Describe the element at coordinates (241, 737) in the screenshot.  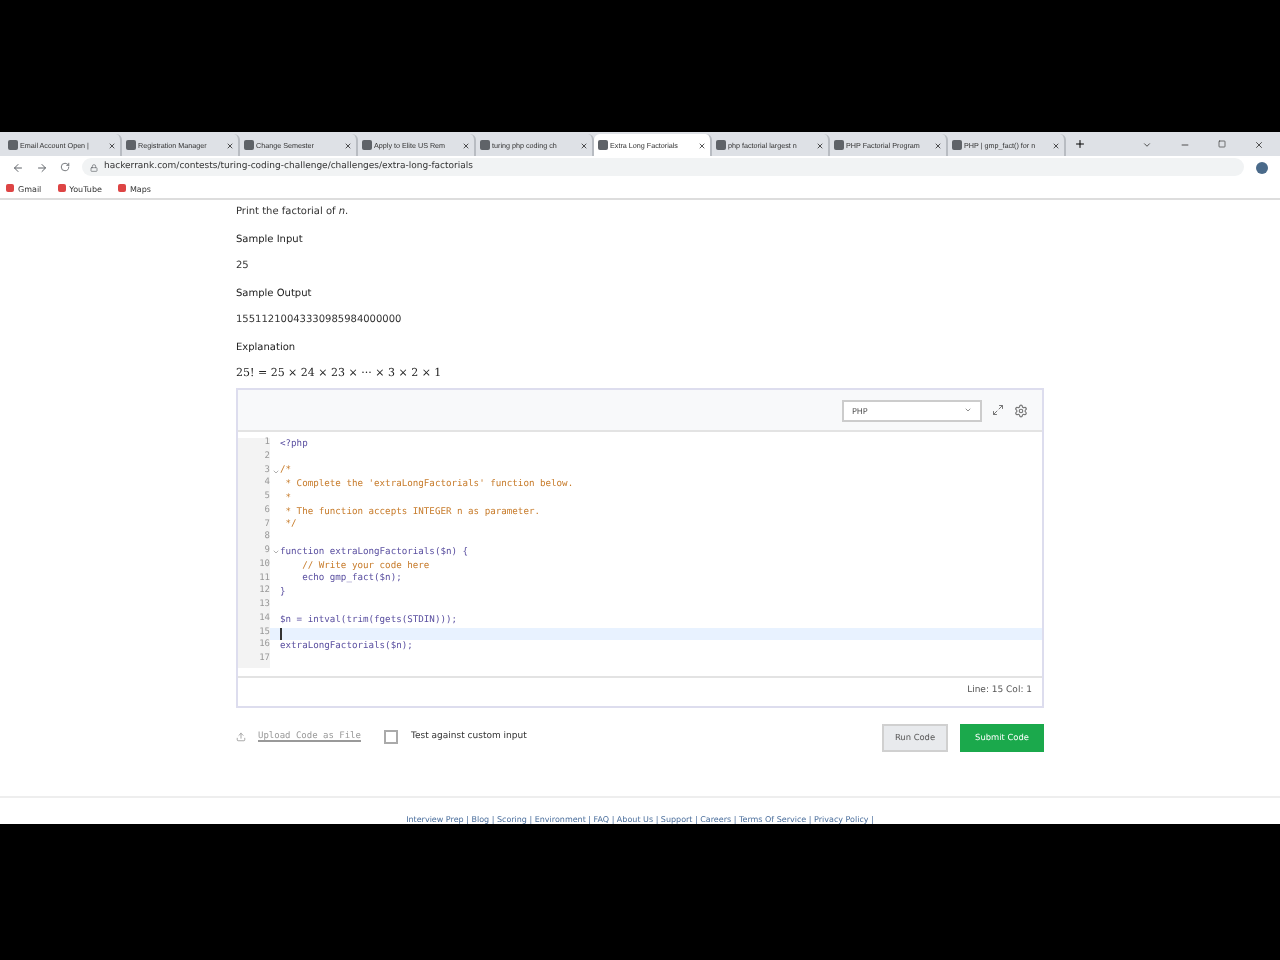
I see `upload-icon` at that location.